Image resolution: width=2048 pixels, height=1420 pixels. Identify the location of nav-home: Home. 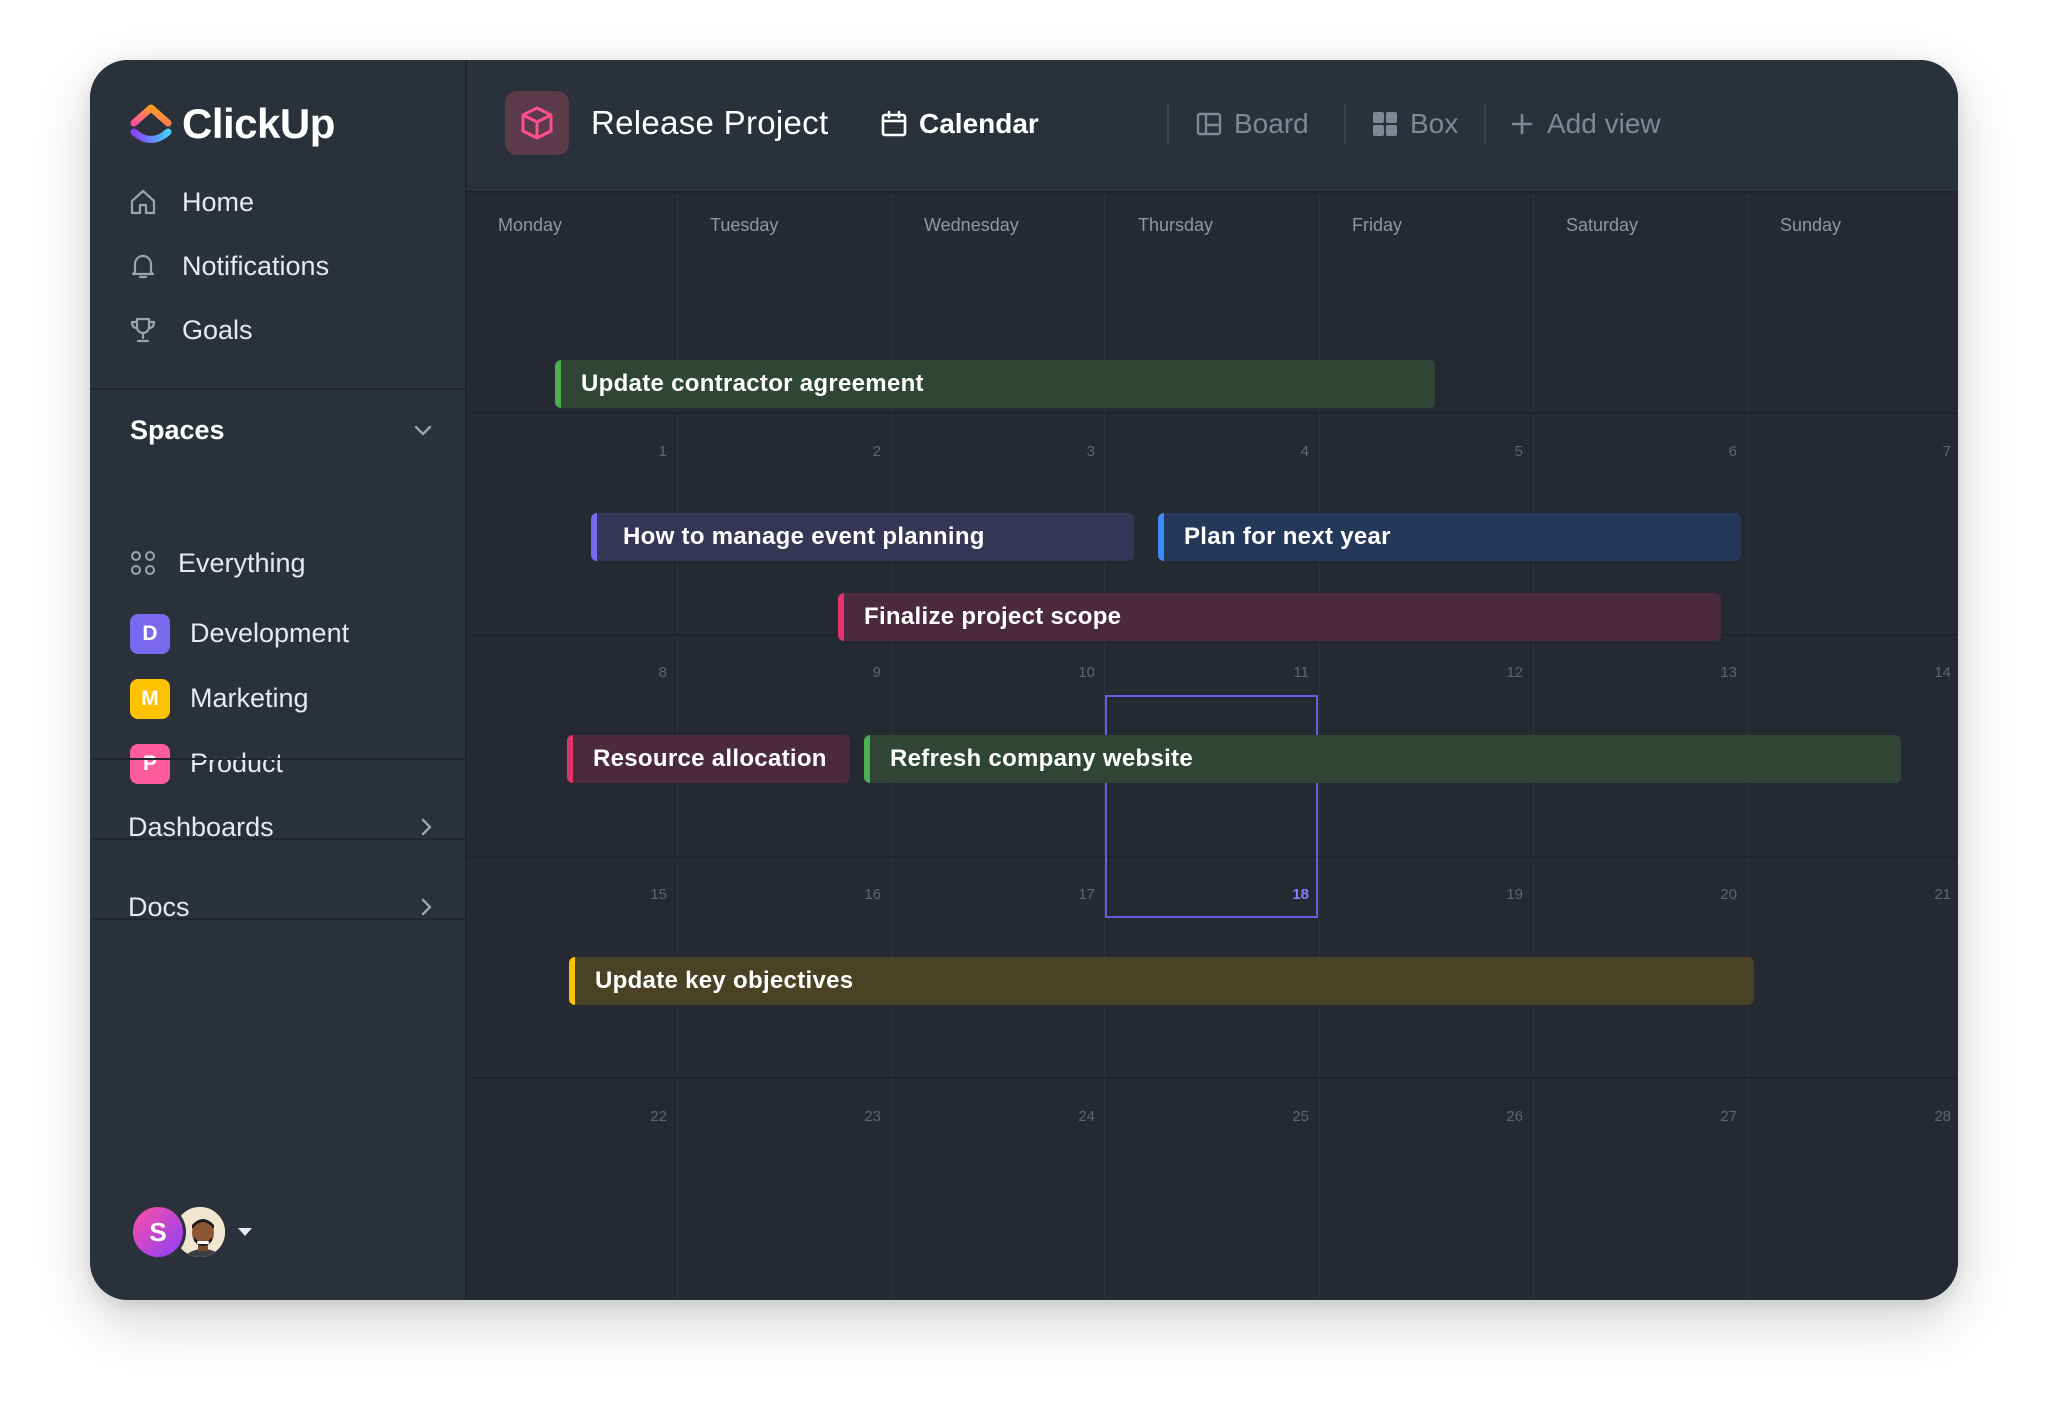
(283, 202).